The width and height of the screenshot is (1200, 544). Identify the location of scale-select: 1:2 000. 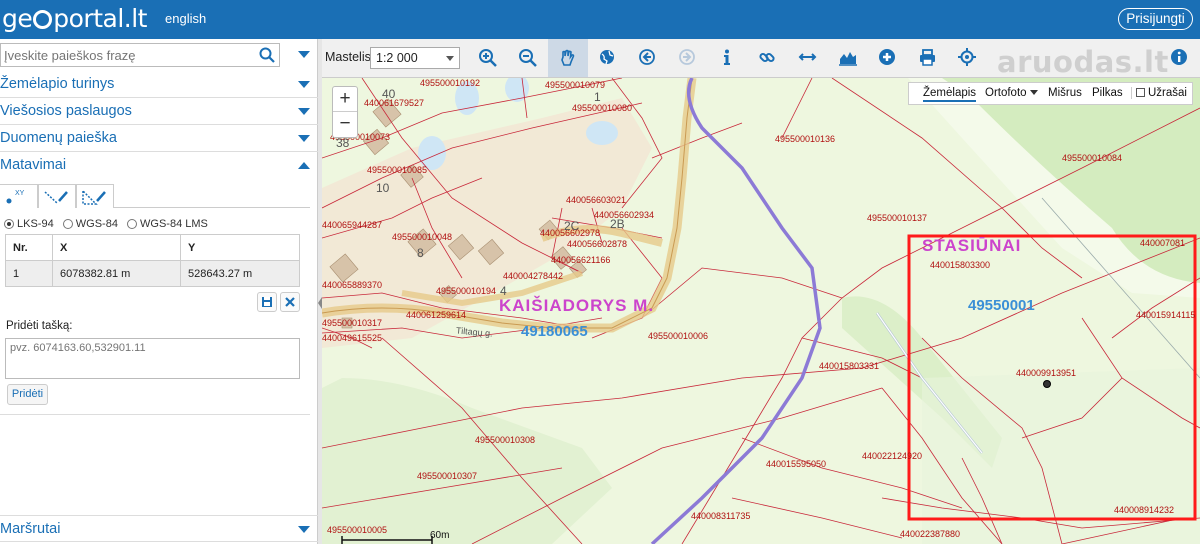
(415, 58).